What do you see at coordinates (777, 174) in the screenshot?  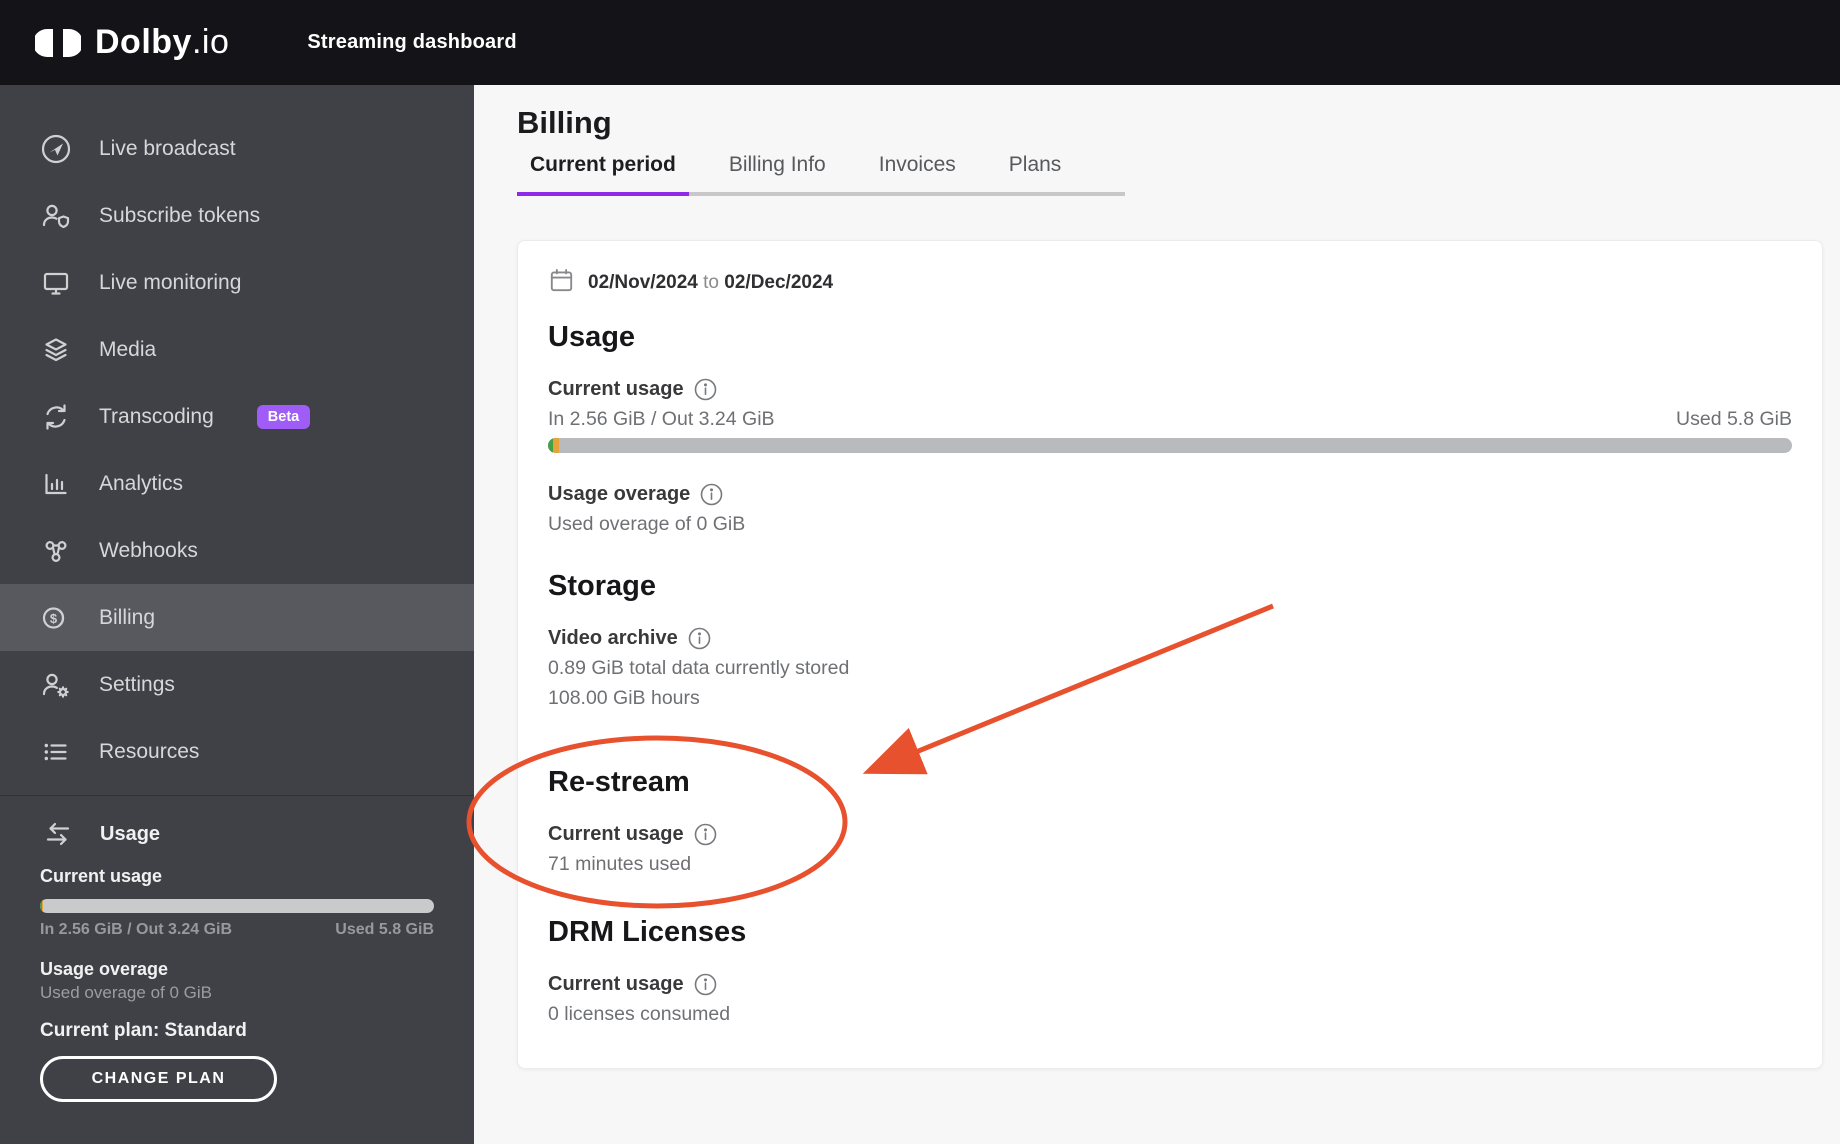 I see `tab-billing-info: Billing Info` at bounding box center [777, 174].